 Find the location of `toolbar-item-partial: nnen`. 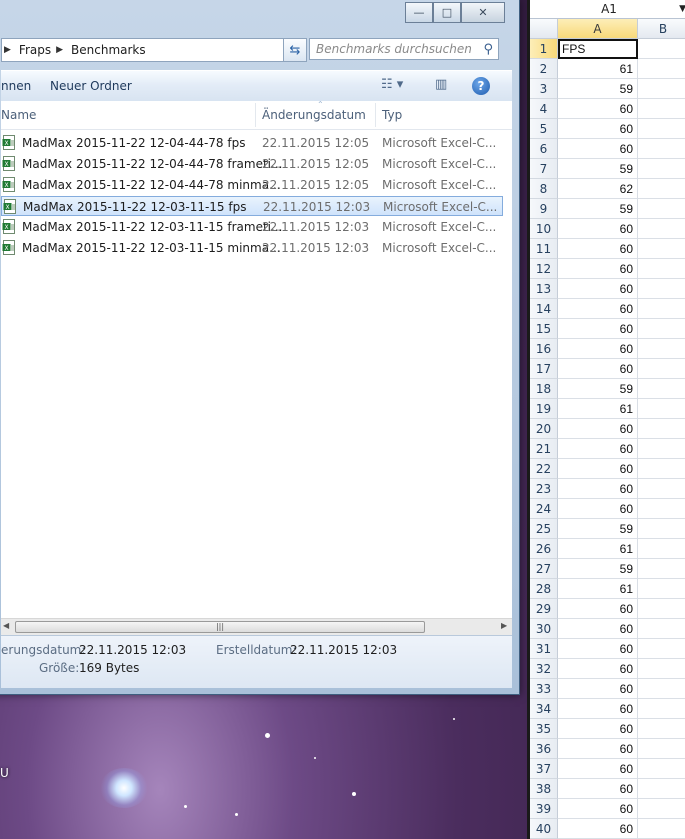

toolbar-item-partial: nnen is located at coordinates (16, 86).